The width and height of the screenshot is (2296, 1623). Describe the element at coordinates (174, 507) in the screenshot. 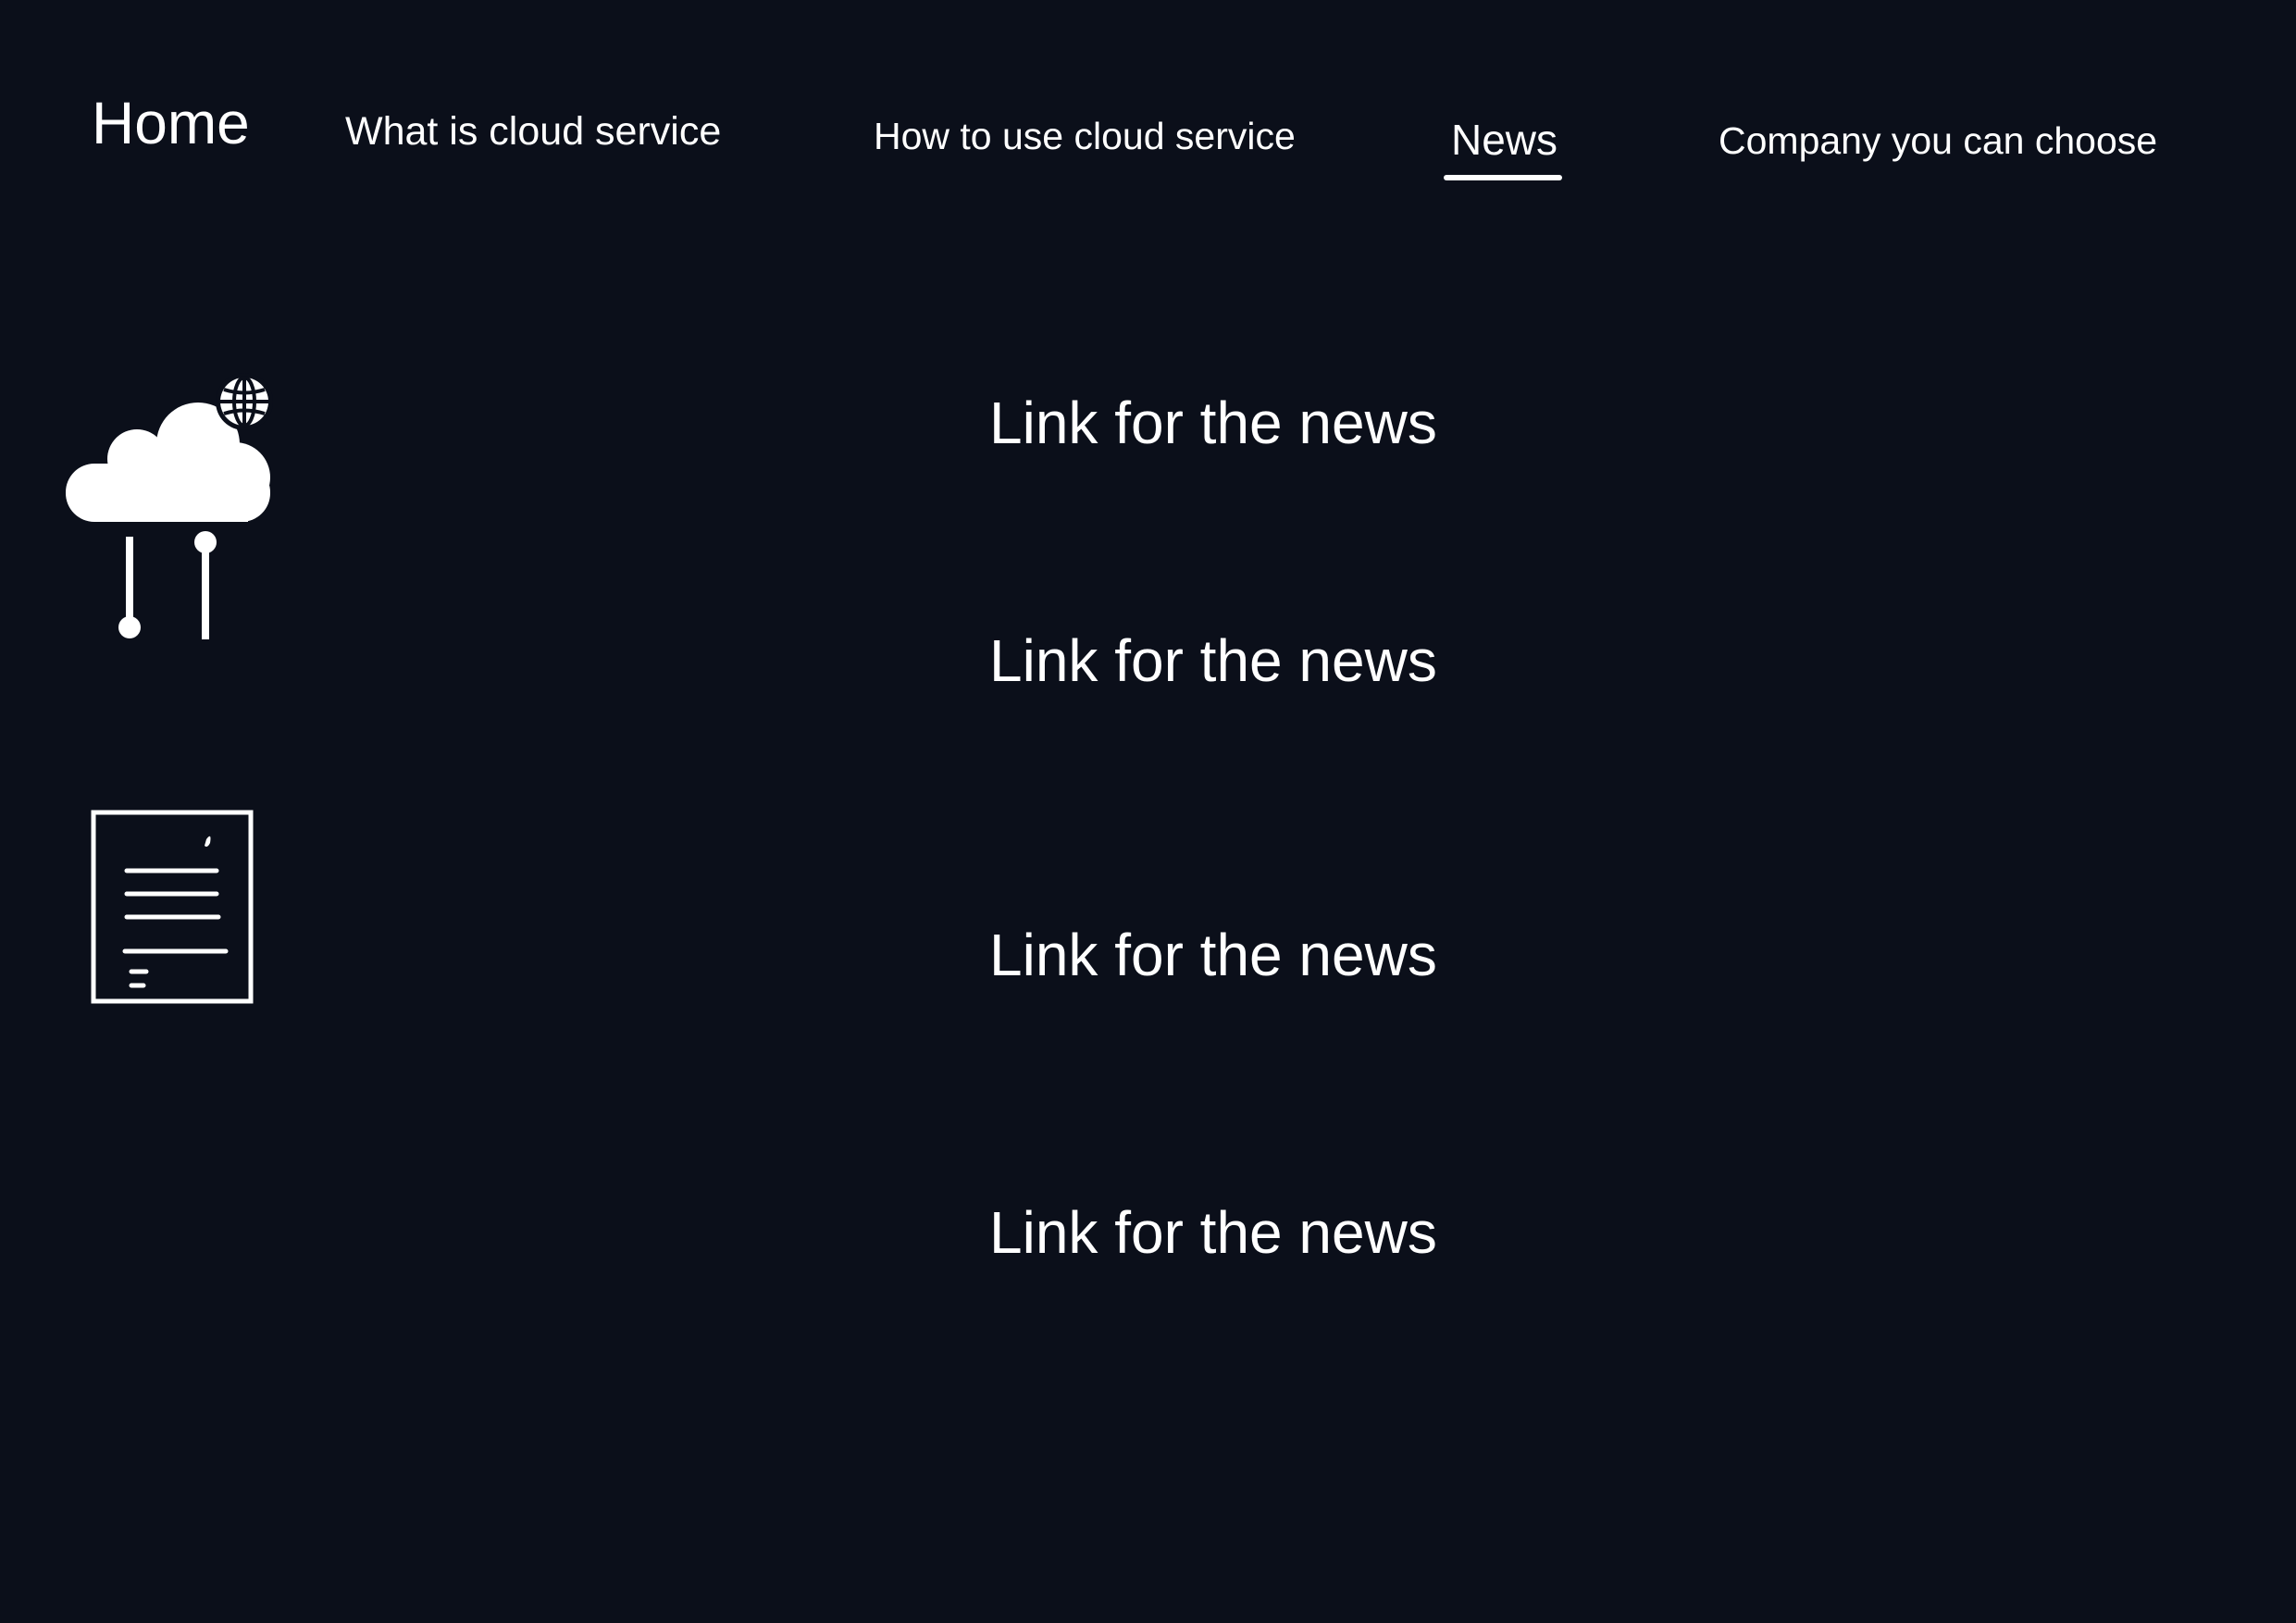

I see `cloud-network-icon` at that location.